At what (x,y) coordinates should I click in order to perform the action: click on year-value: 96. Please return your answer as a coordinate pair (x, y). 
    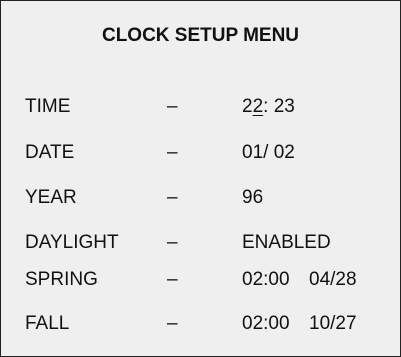
    Looking at the image, I should click on (252, 198).